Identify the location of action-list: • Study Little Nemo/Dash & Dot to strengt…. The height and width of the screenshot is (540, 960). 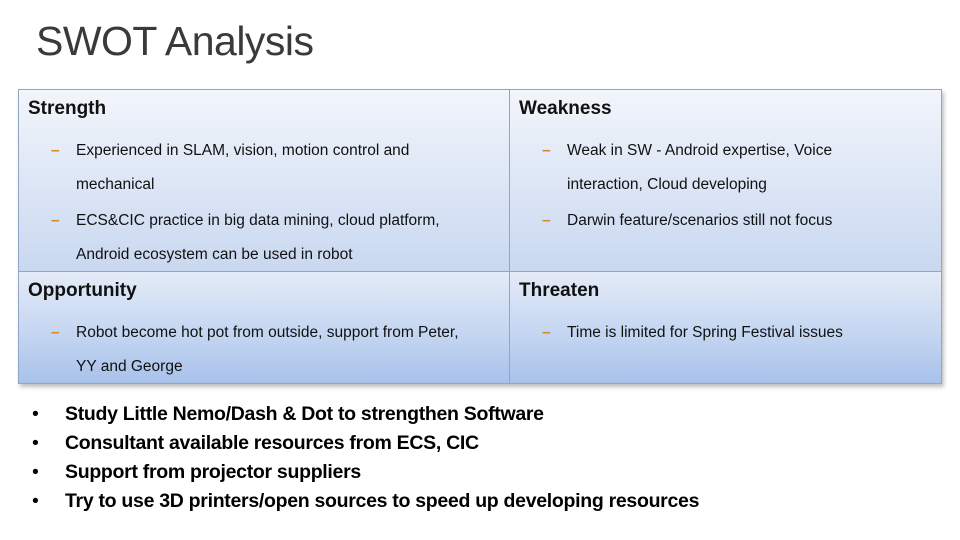
(365, 458).